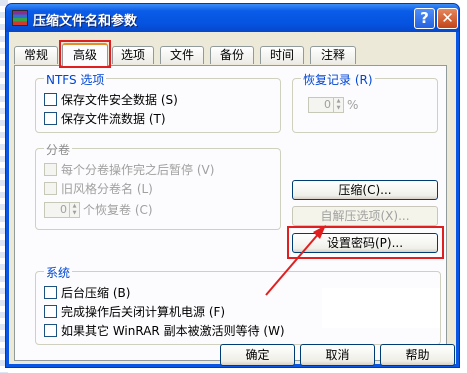  I want to click on close-title-button: ✕, so click(447, 18).